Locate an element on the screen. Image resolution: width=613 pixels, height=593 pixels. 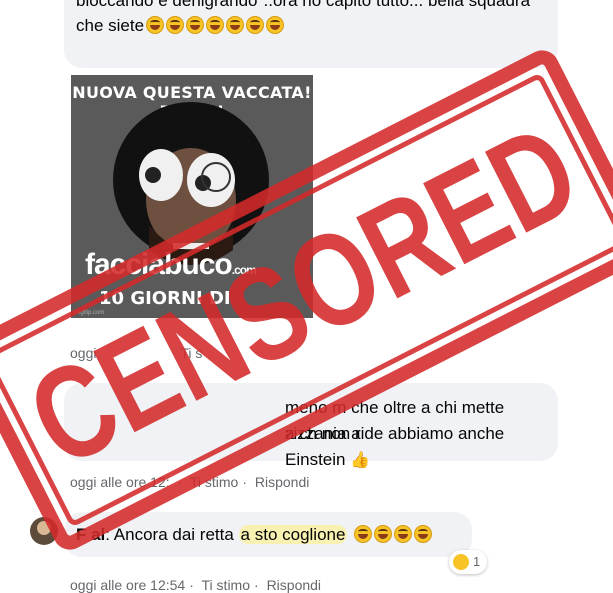
comment-meta: oggi alle ore 12:54 · Ti stimo · Rispondi is located at coordinates (196, 585).